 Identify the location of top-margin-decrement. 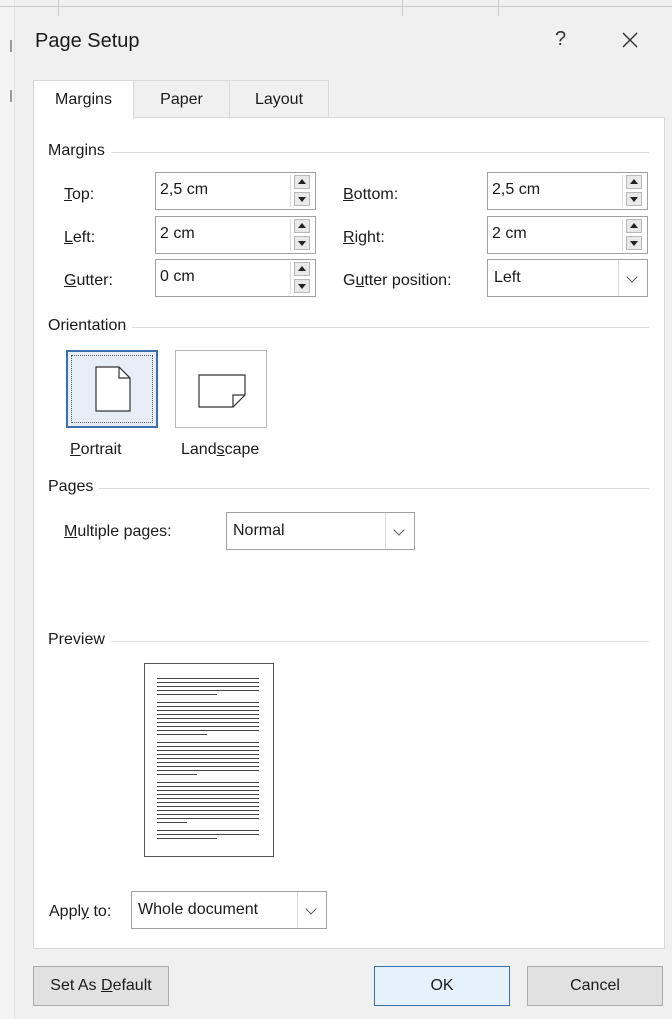
(302, 199).